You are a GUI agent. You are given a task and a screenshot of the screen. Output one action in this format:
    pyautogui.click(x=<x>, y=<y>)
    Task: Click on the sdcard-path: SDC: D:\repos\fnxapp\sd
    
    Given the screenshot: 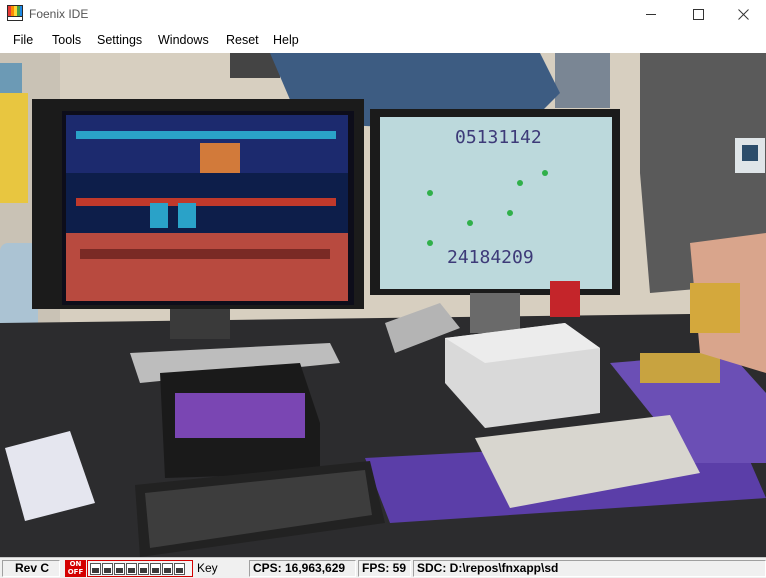 What is the action you would take?
    pyautogui.click(x=589, y=568)
    